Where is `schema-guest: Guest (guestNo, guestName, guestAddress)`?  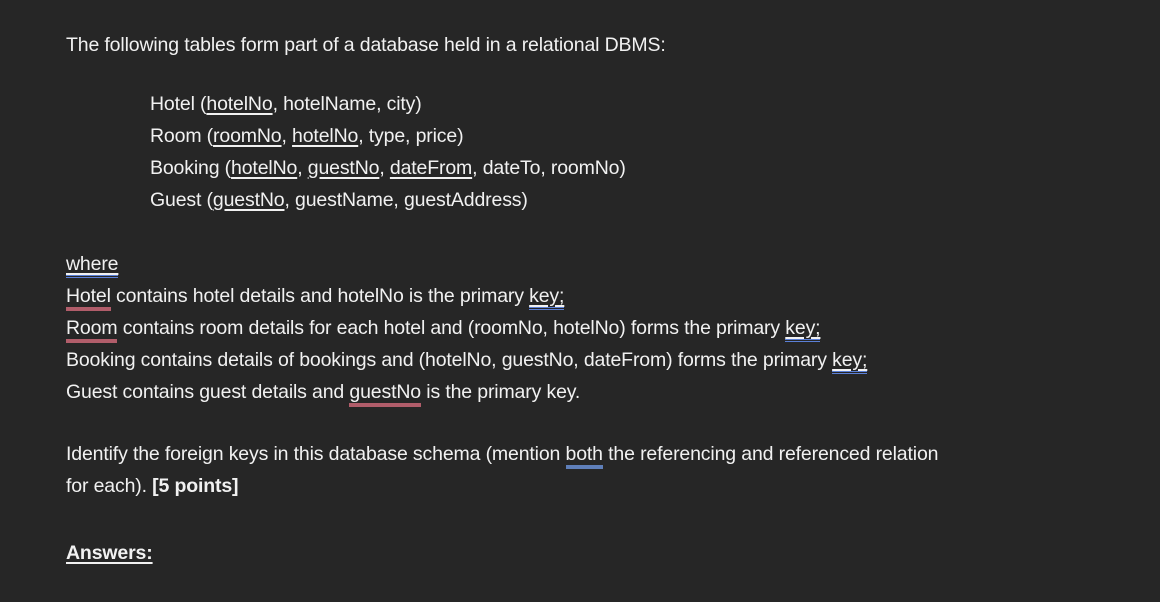
schema-guest: Guest (guestNo, guestName, guestAddress) is located at coordinates (339, 200).